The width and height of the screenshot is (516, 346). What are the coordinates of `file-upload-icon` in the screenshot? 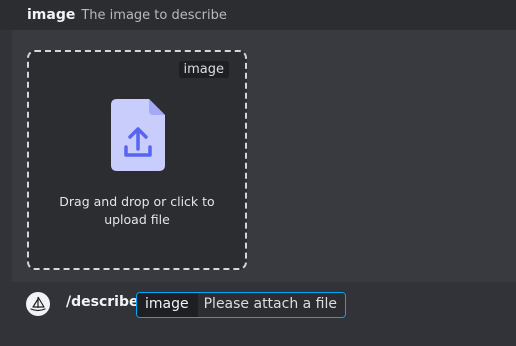 It's located at (138, 135).